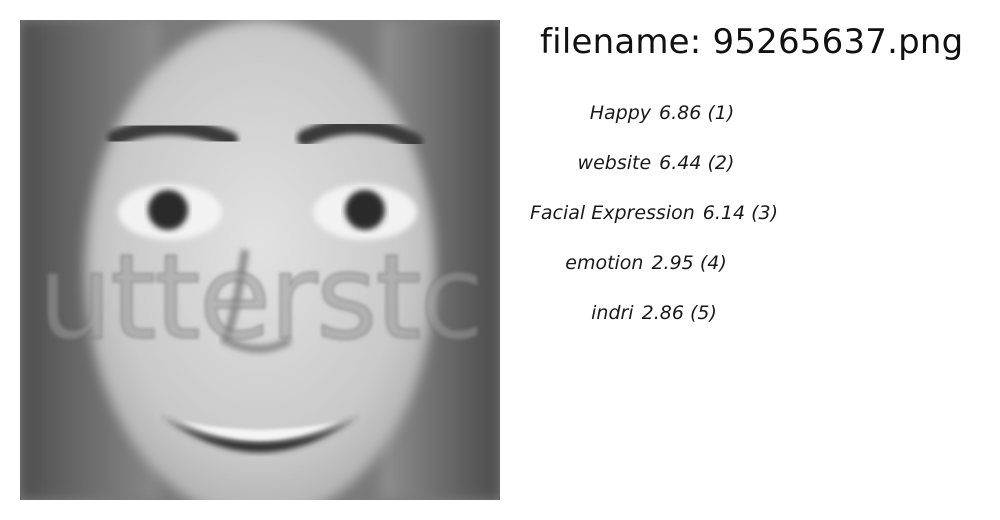 The height and width of the screenshot is (520, 1000). Describe the element at coordinates (612, 213) in the screenshot. I see `prediction-label: Facial Expression` at that location.